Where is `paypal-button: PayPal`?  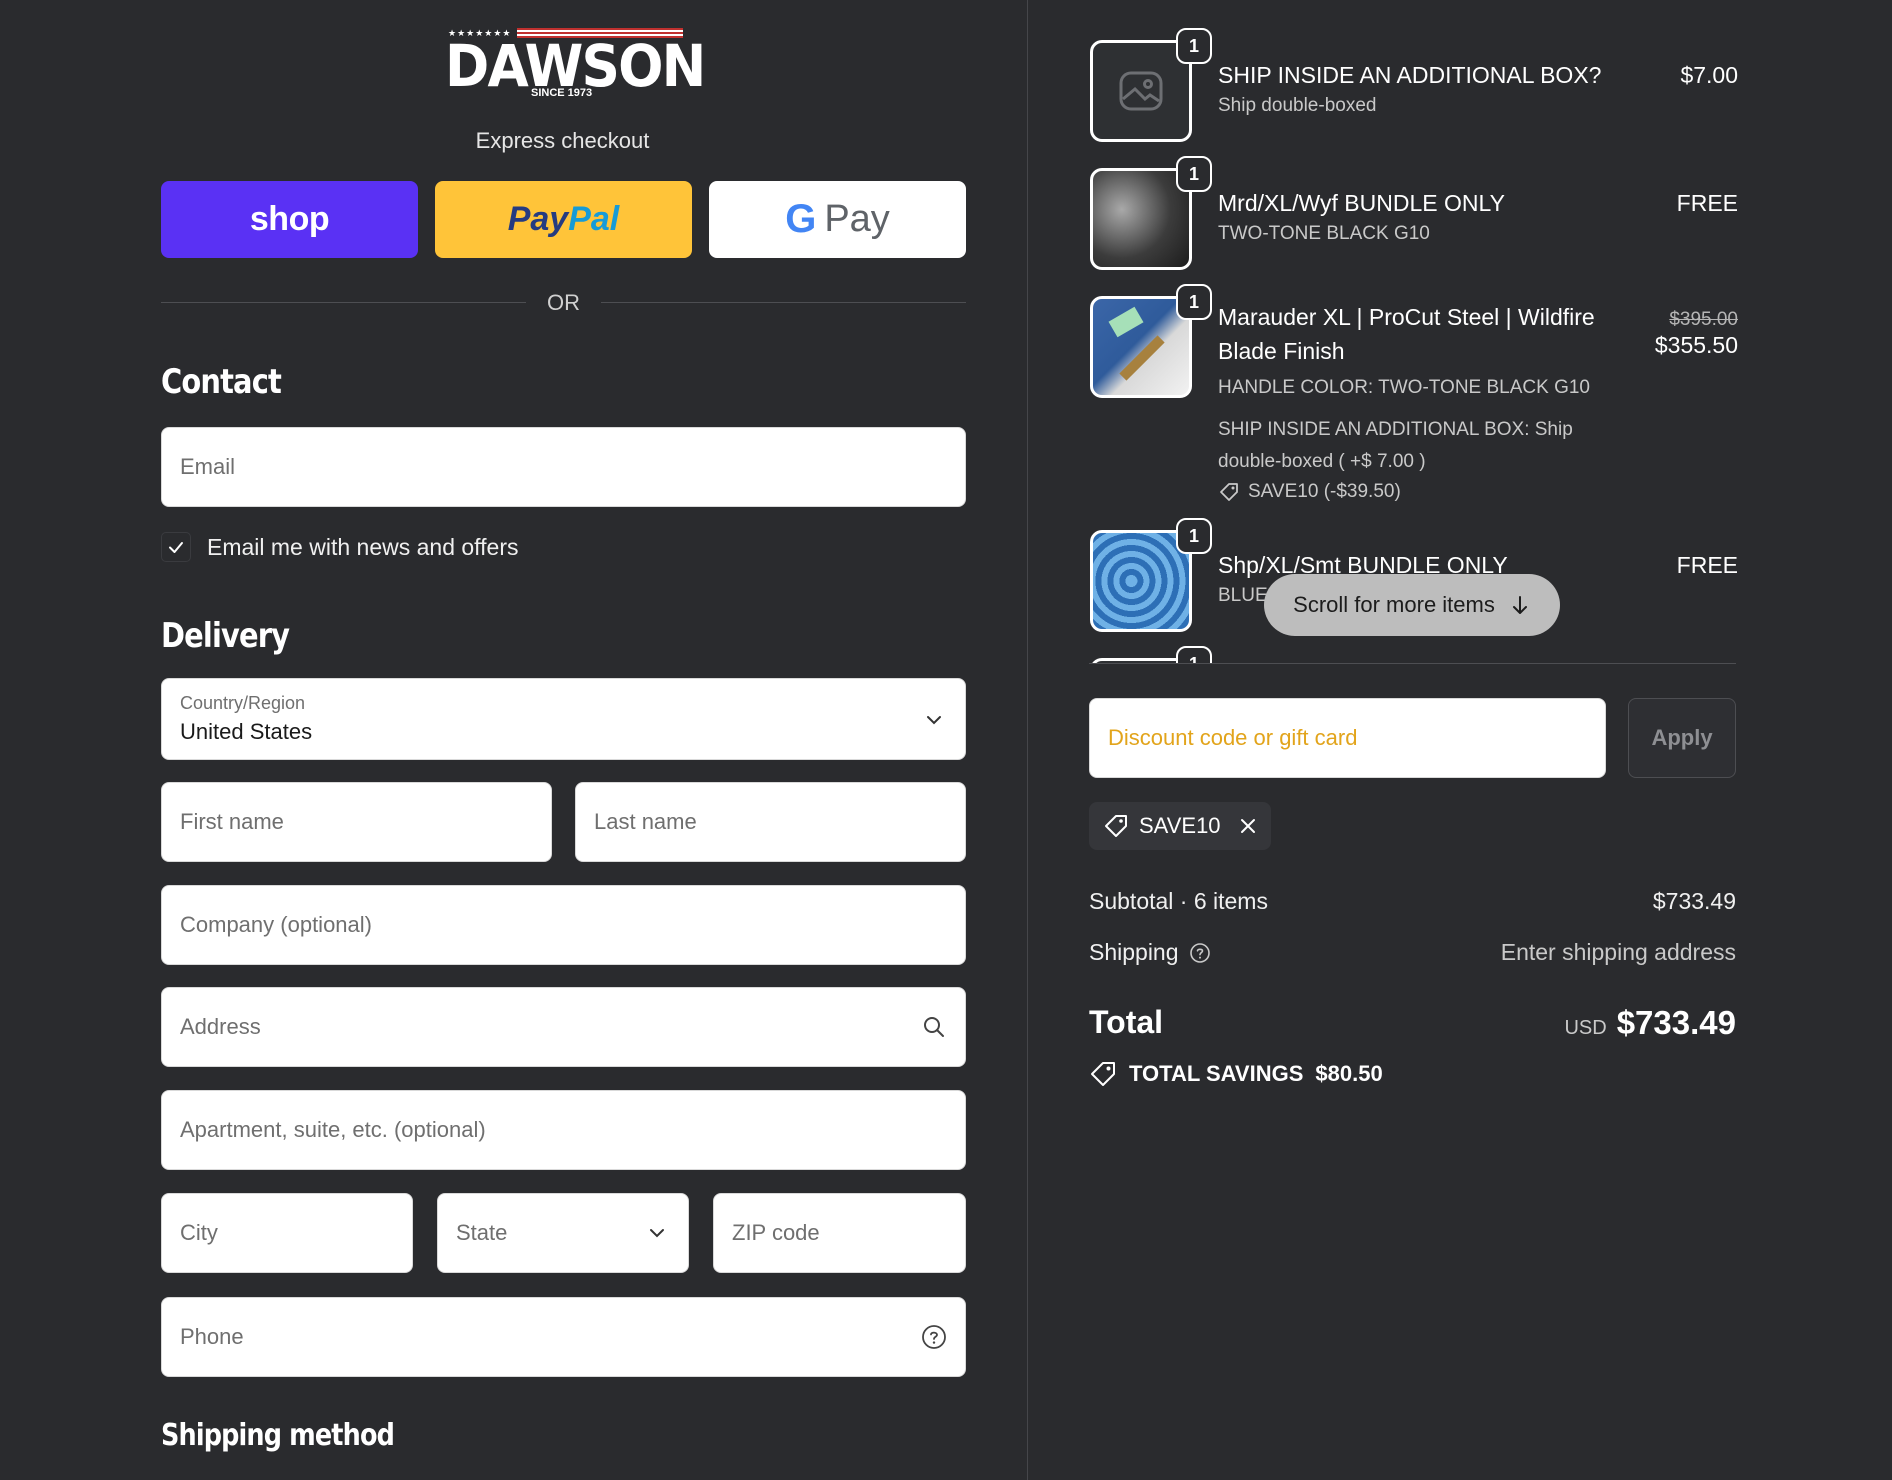 paypal-button: PayPal is located at coordinates (563, 219).